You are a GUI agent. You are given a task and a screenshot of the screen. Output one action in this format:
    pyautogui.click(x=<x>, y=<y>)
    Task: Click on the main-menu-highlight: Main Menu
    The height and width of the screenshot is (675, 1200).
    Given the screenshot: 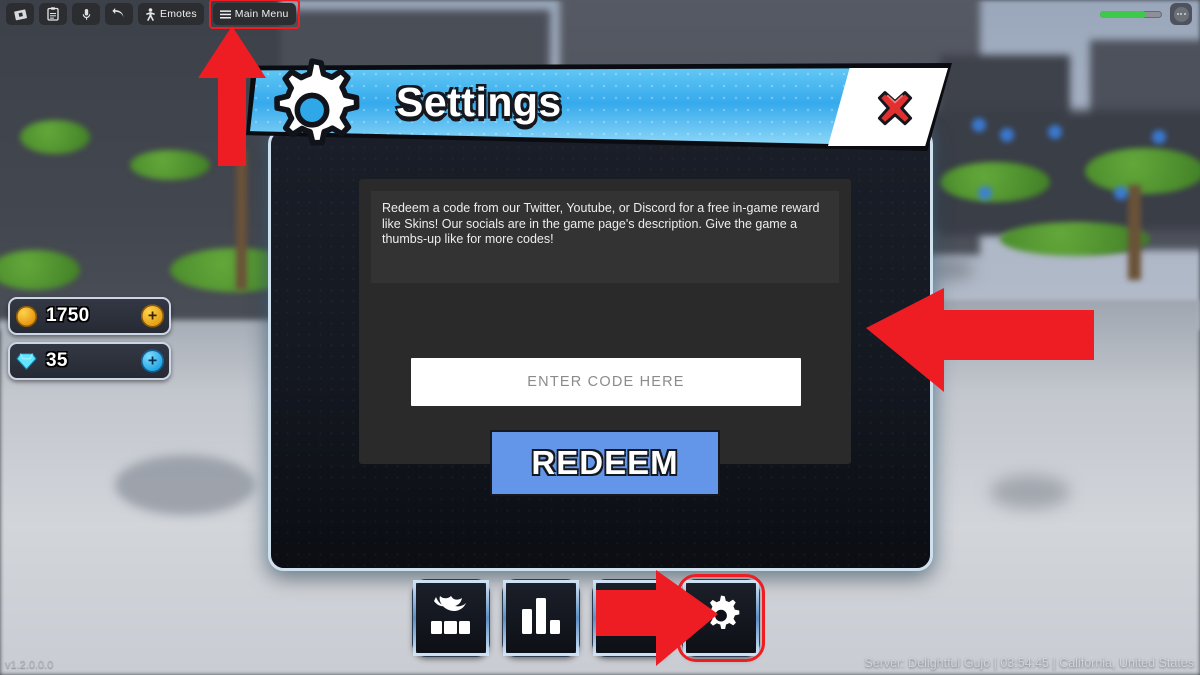 What is the action you would take?
    pyautogui.click(x=254, y=14)
    